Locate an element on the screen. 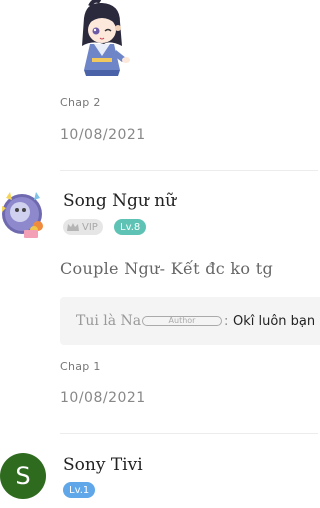  vip-badge: VIP is located at coordinates (83, 227).